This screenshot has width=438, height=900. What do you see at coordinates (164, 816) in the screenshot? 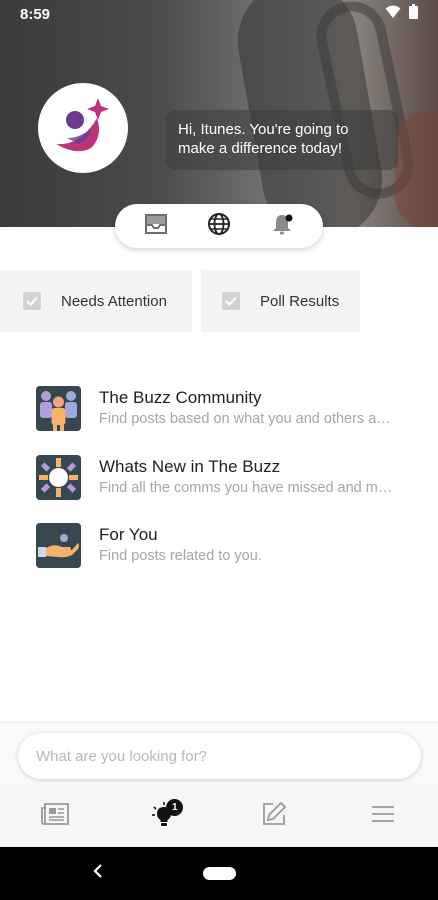
I see `tab-ideas: 1` at bounding box center [164, 816].